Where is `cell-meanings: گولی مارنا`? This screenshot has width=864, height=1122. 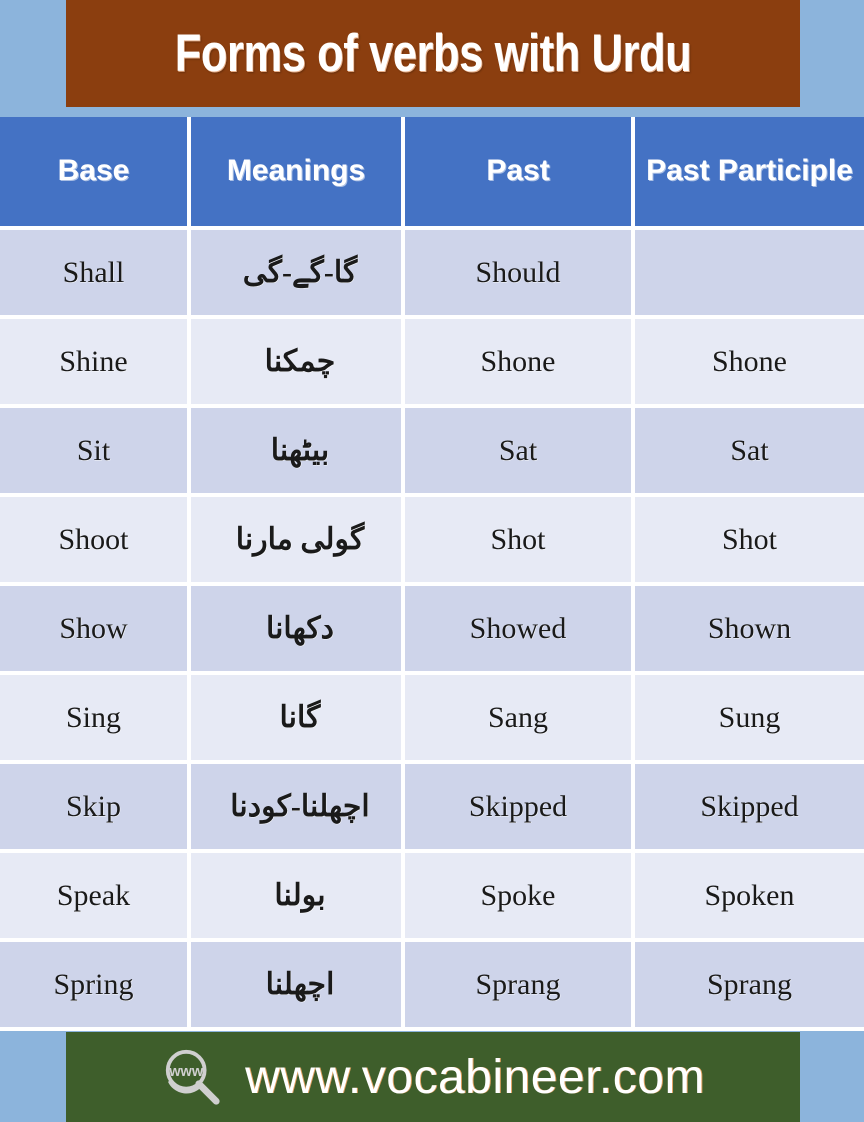
cell-meanings: گولی مارنا is located at coordinates (298, 541).